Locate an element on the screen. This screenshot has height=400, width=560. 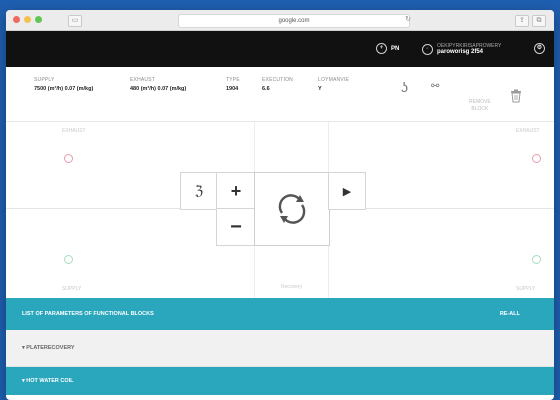
plus-icon: + is located at coordinates (236, 190).